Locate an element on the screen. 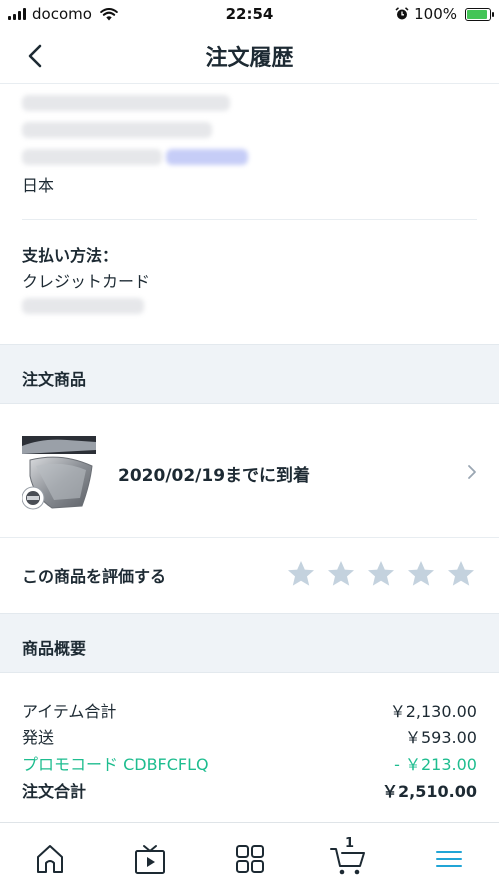 The width and height of the screenshot is (499, 888). summary-value: ￥593.00 is located at coordinates (441, 737).